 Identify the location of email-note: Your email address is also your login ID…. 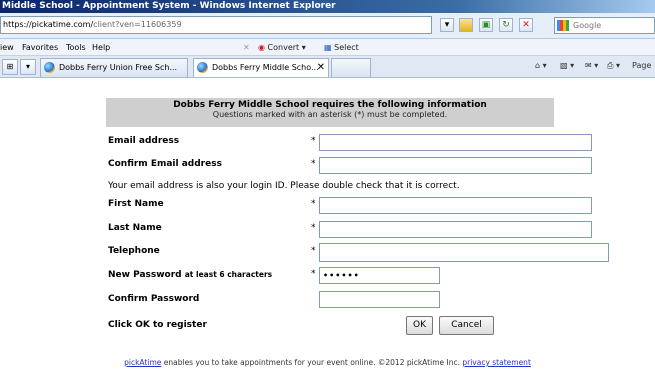
(284, 186).